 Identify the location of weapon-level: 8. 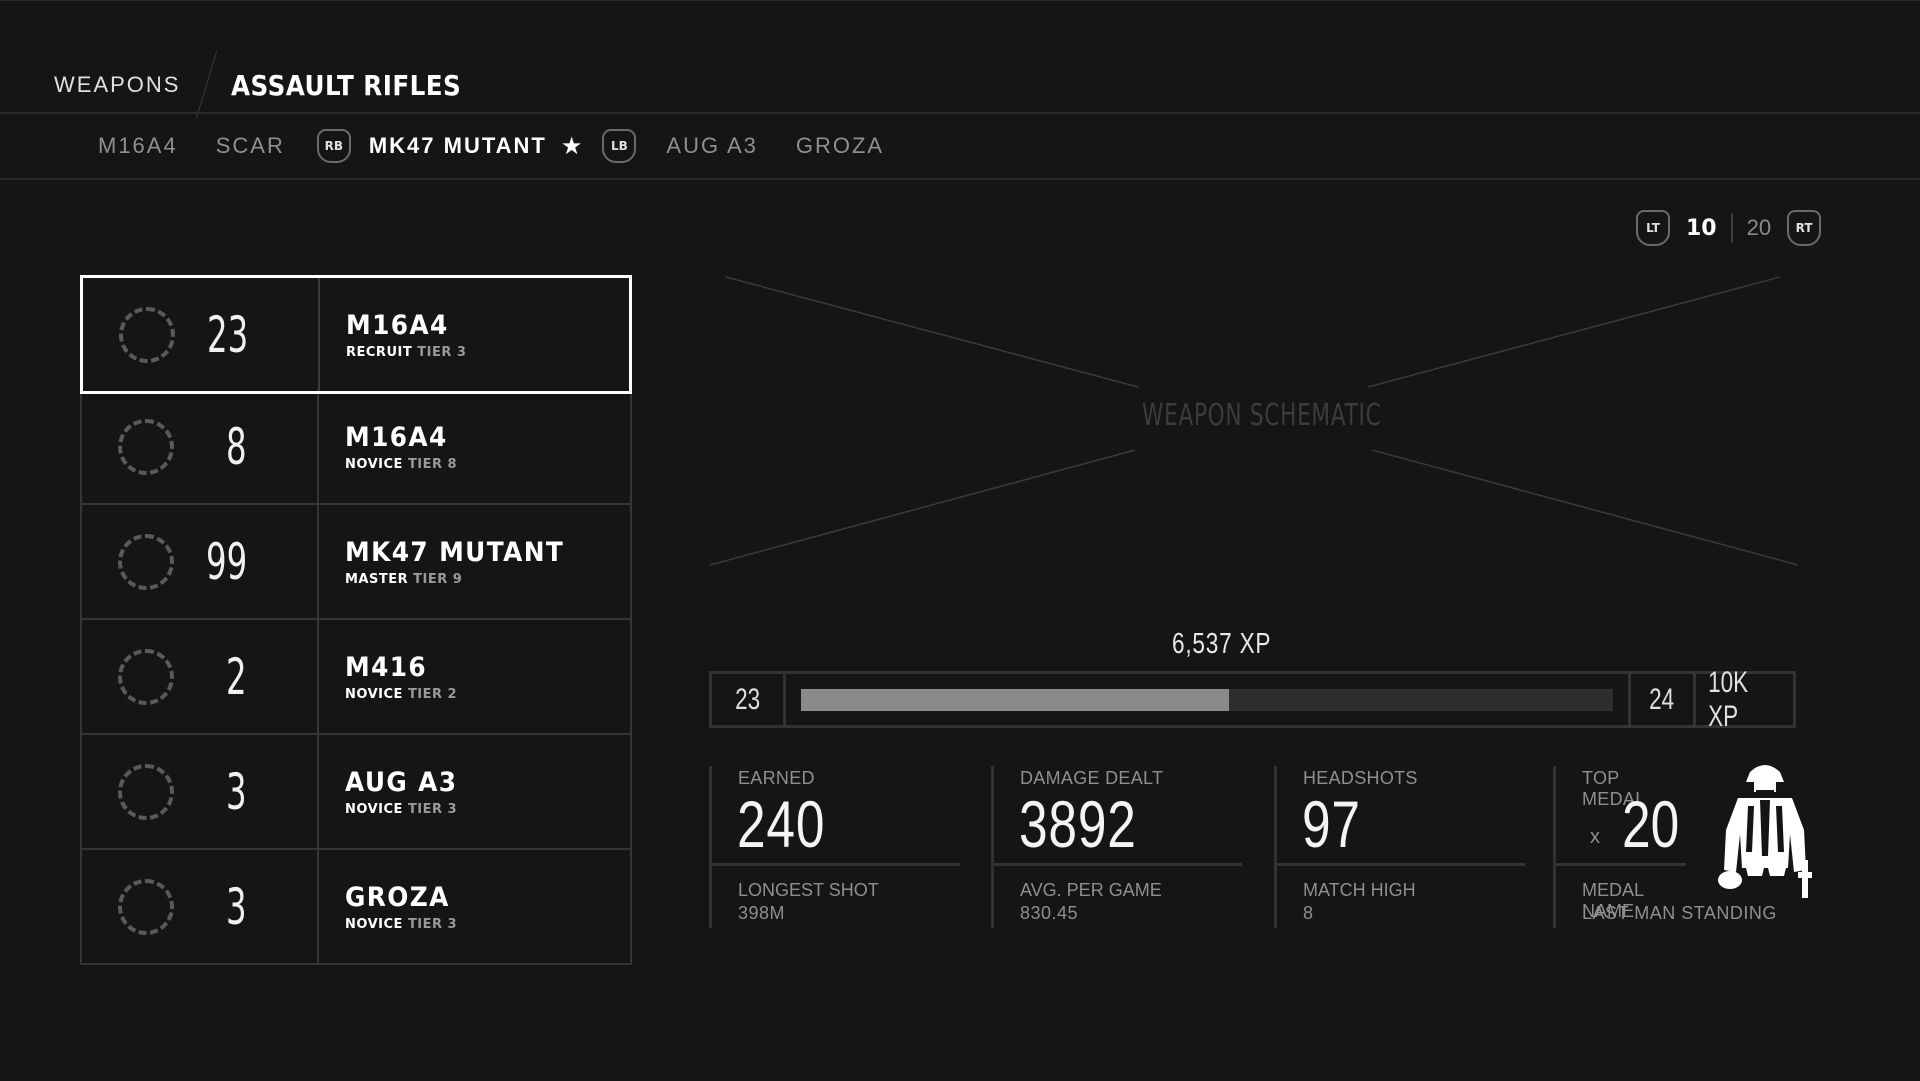
(236, 446).